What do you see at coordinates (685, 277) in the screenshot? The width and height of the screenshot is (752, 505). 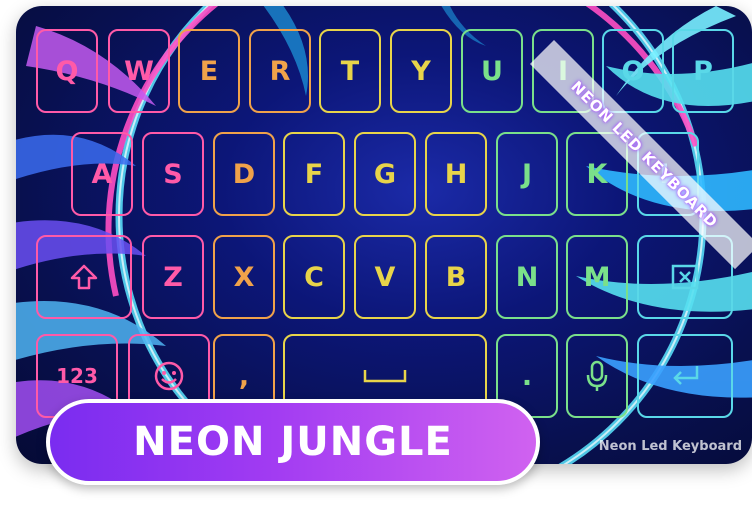 I see `backspace-icon` at bounding box center [685, 277].